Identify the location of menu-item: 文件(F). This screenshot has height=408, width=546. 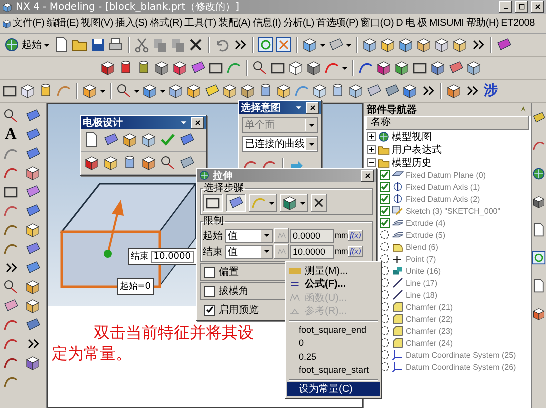
(29, 23).